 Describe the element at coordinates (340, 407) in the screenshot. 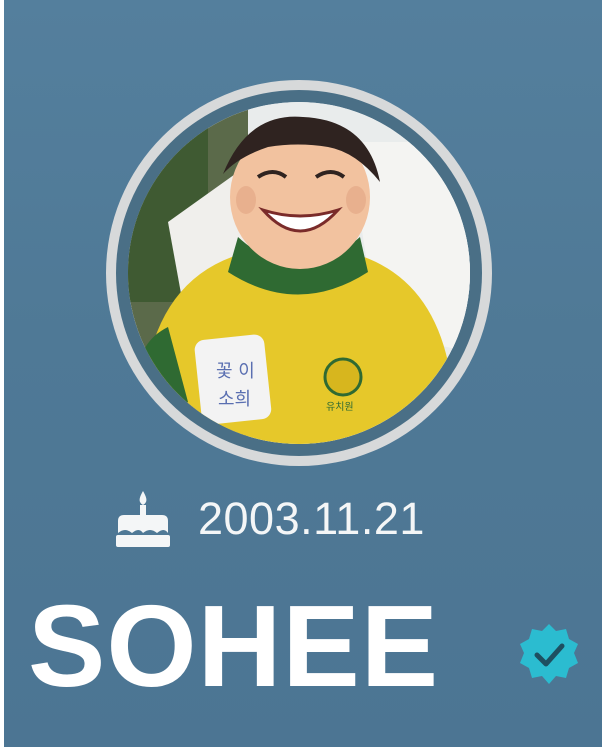

I see `svg-text: 유치원` at that location.